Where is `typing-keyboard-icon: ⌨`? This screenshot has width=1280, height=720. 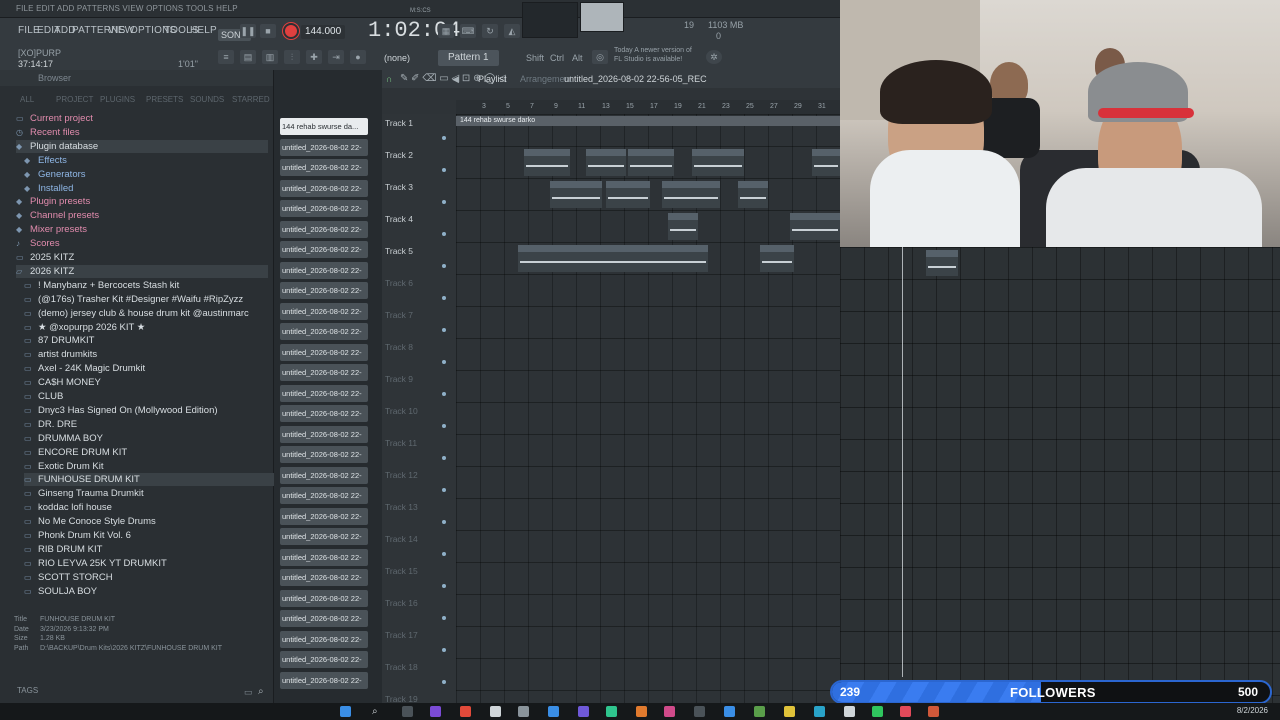
typing-keyboard-icon: ⌨ is located at coordinates (468, 31).